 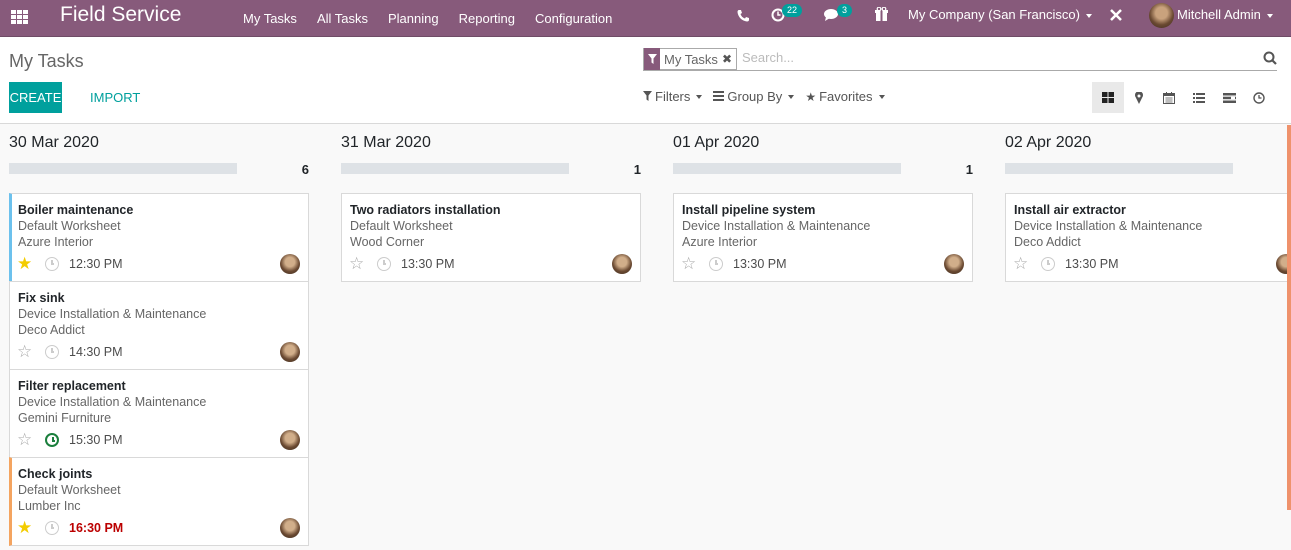 I want to click on favorites-dropdown: ★ Favorites, so click(x=845, y=96).